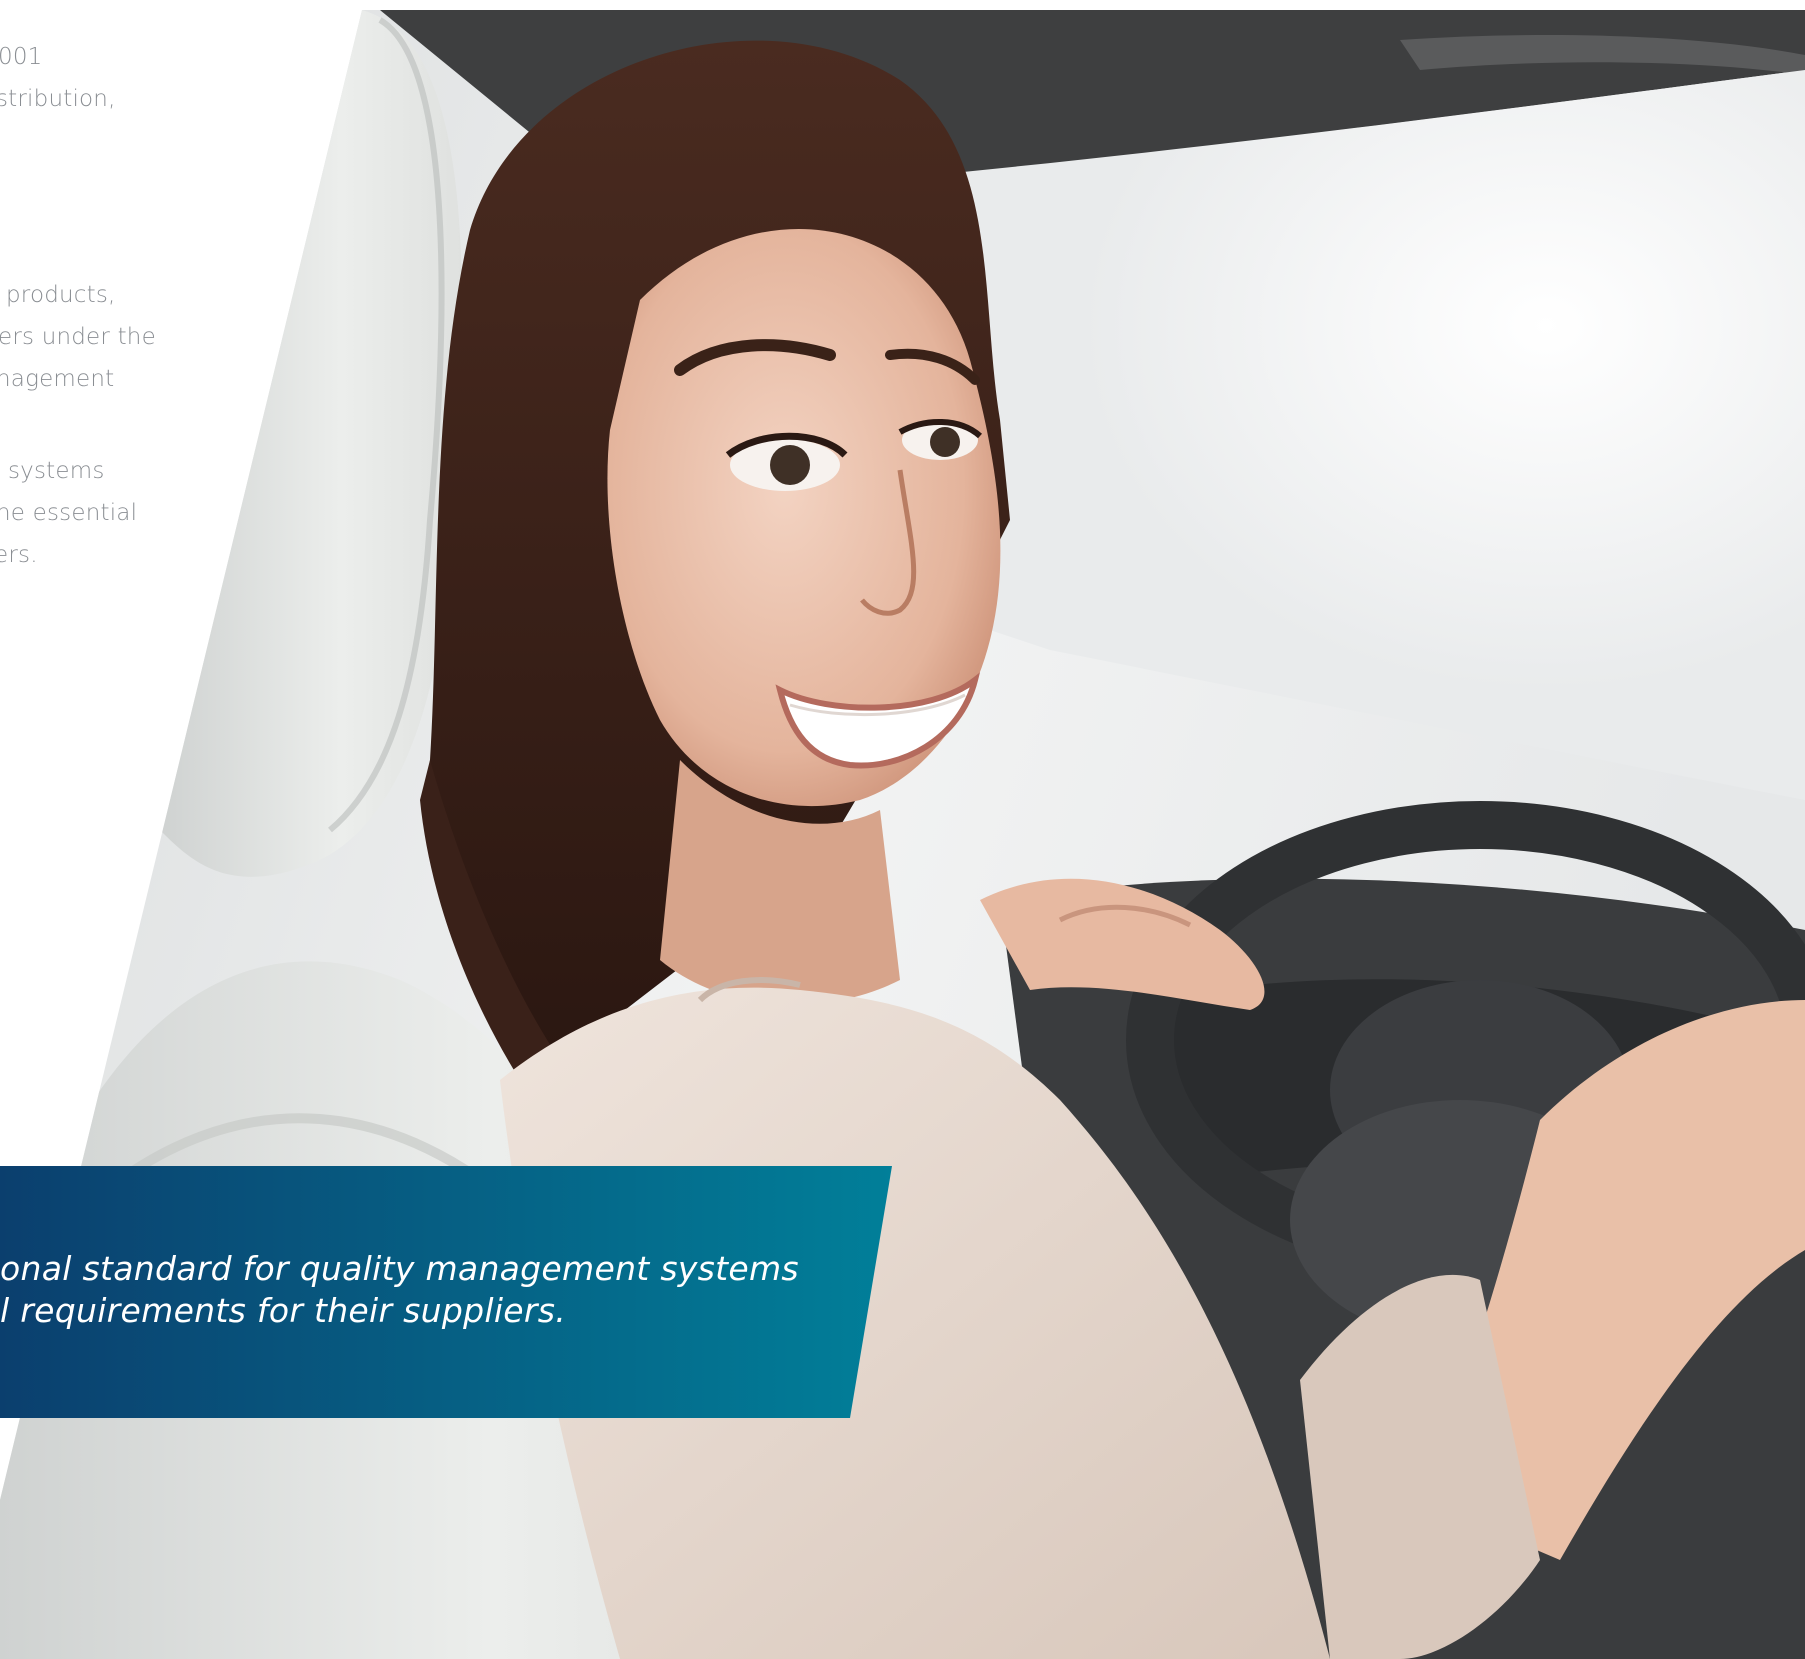 This screenshot has width=1805, height=1659. I want to click on quote-line: l requirements for their suppliers., so click(283, 1310).